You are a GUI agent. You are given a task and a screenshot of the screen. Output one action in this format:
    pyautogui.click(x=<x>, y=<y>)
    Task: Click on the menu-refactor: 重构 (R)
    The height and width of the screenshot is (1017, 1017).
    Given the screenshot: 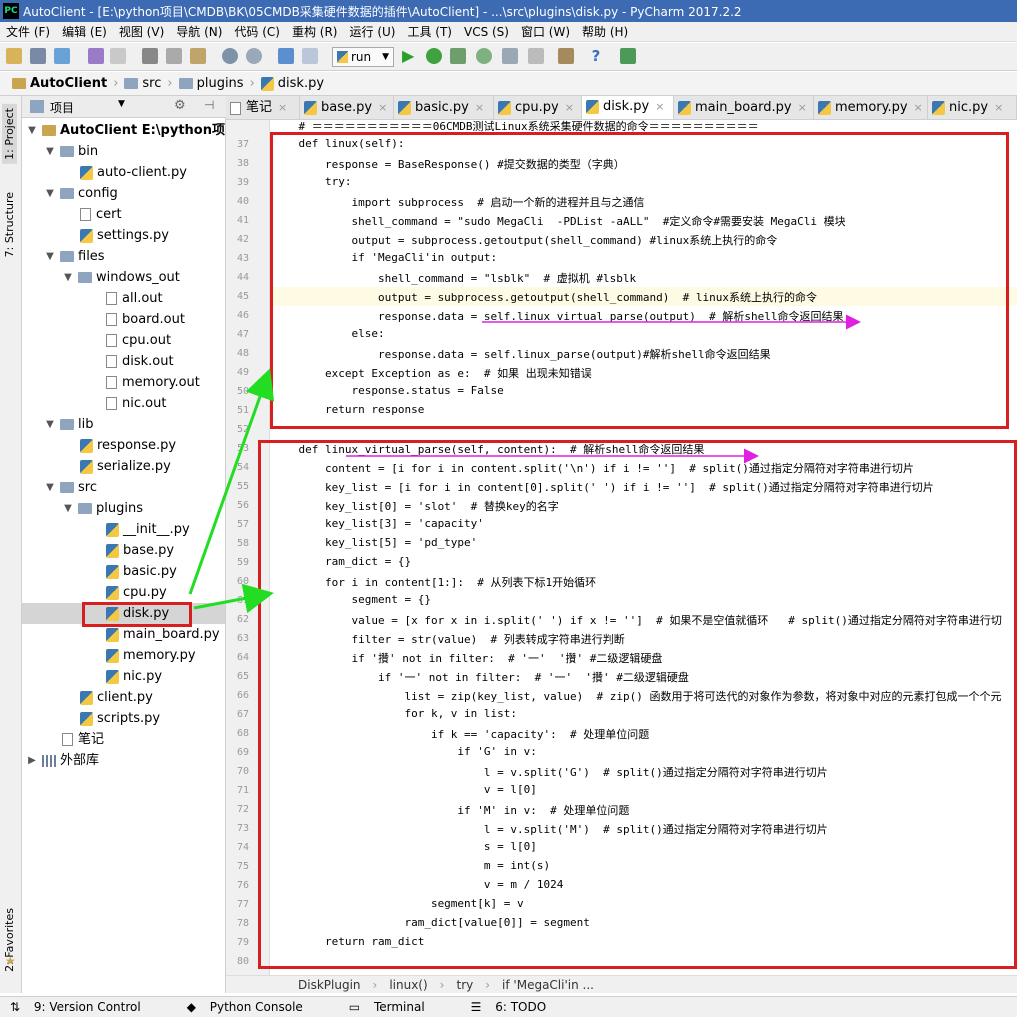 What is the action you would take?
    pyautogui.click(x=315, y=31)
    